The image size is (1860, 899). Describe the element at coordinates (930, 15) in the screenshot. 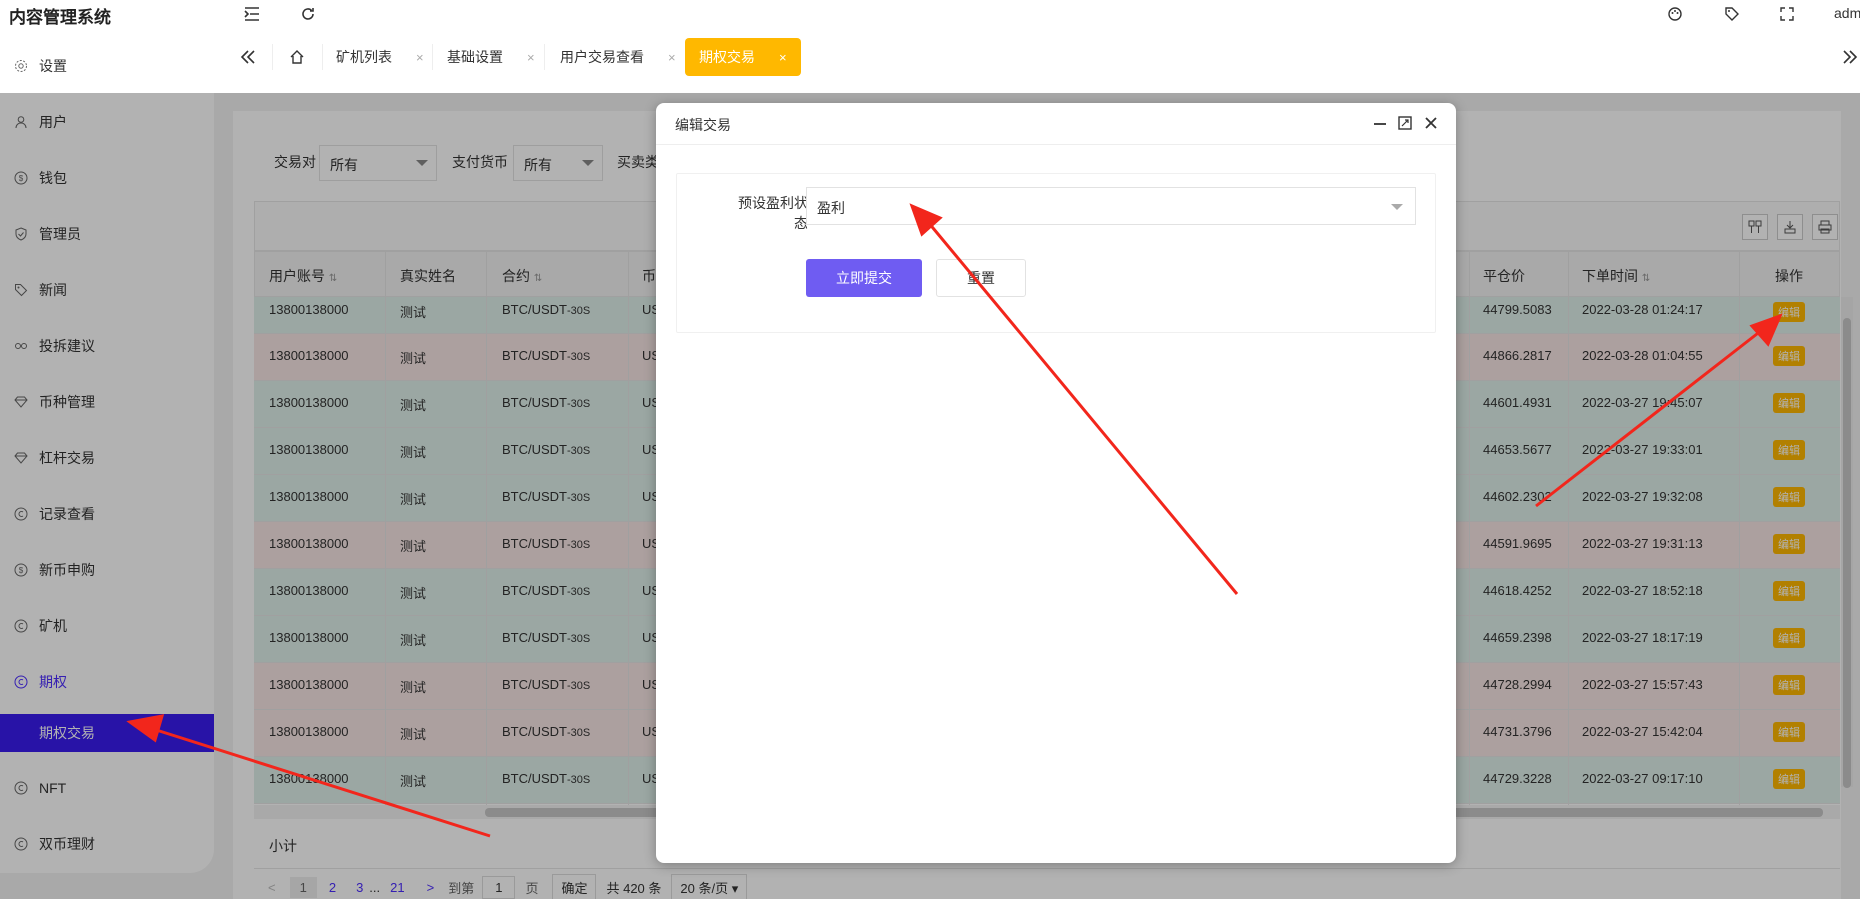

I see `top-bar: 内容管理系统 adm` at that location.